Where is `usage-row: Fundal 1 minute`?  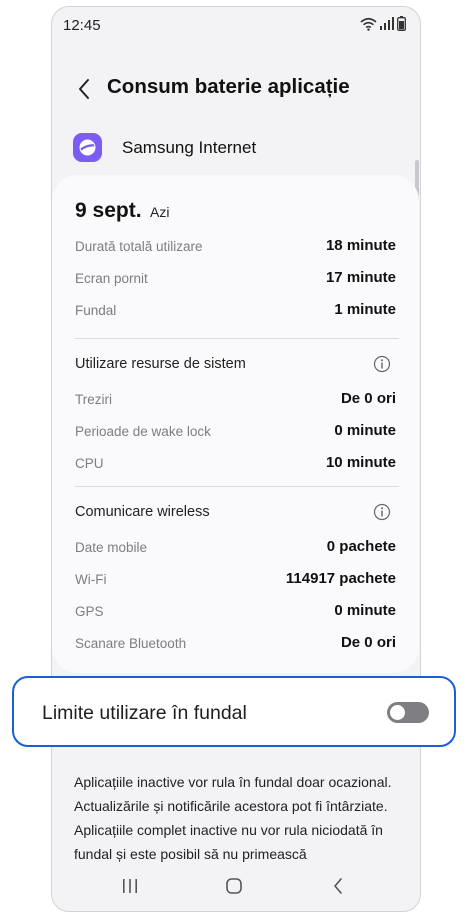 usage-row: Fundal 1 minute is located at coordinates (235, 312).